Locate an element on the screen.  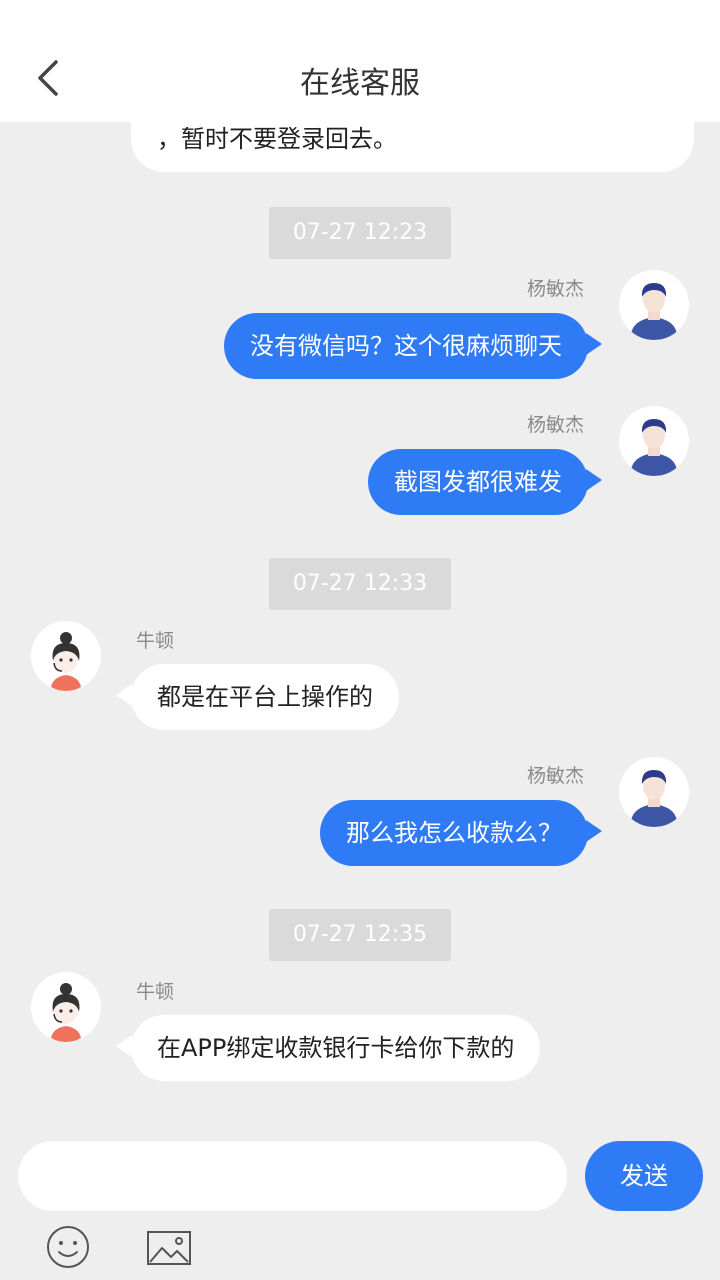
message-text: 都是在平台上操作的 is located at coordinates (265, 697).